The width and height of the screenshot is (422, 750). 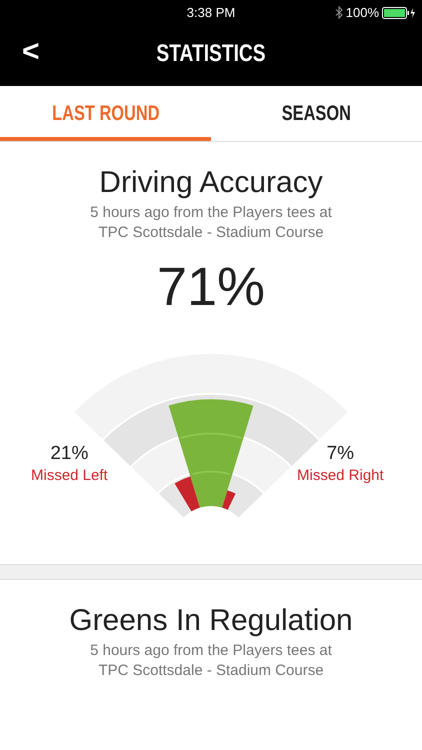 I want to click on miss-label: Missed Right, so click(x=340, y=476).